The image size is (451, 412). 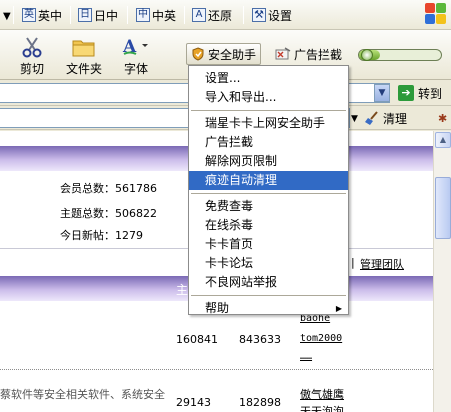 I want to click on en-zh-label: 英中, so click(x=50, y=15).